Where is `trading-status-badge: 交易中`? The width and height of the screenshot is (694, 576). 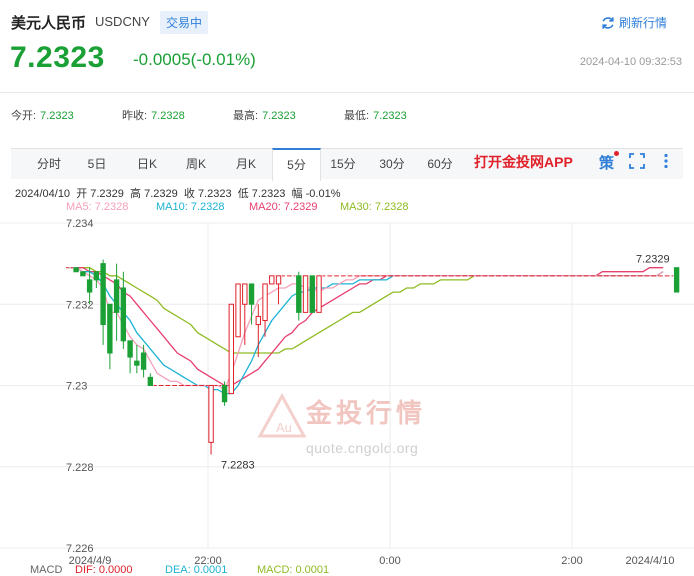 trading-status-badge: 交易中 is located at coordinates (184, 22).